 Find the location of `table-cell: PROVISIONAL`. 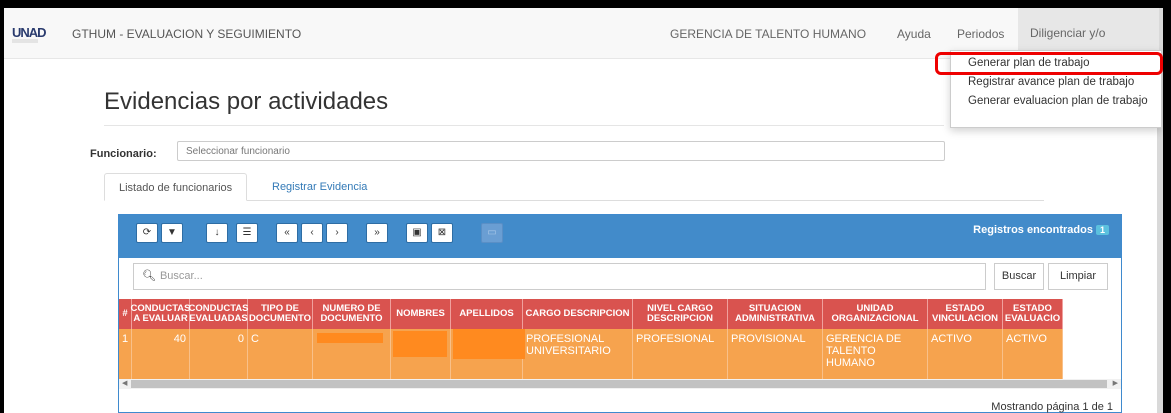

table-cell: PROVISIONAL is located at coordinates (775, 354).